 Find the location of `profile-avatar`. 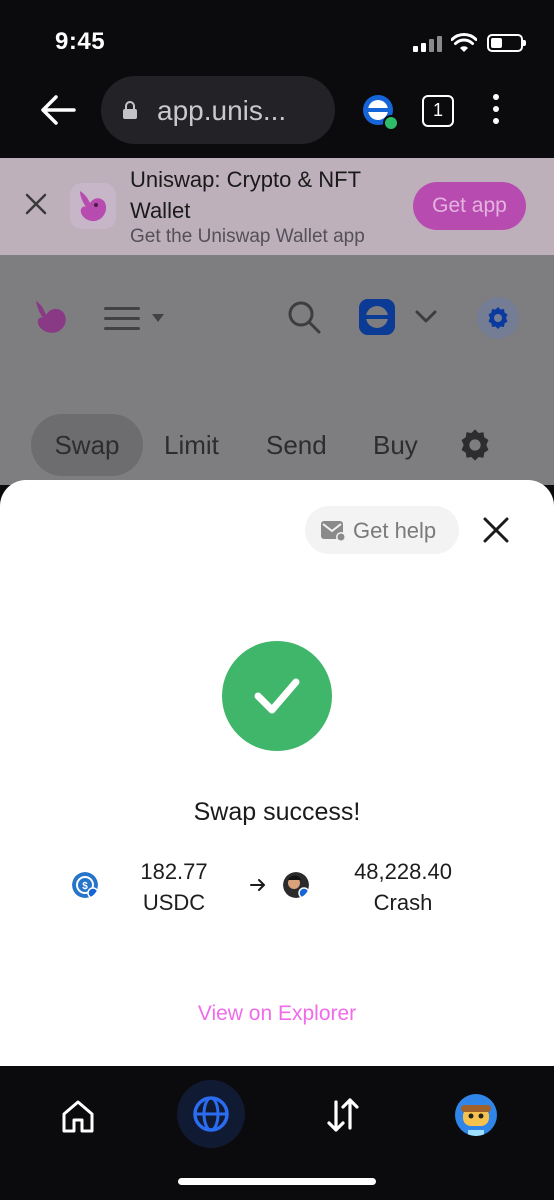

profile-avatar is located at coordinates (476, 1115).